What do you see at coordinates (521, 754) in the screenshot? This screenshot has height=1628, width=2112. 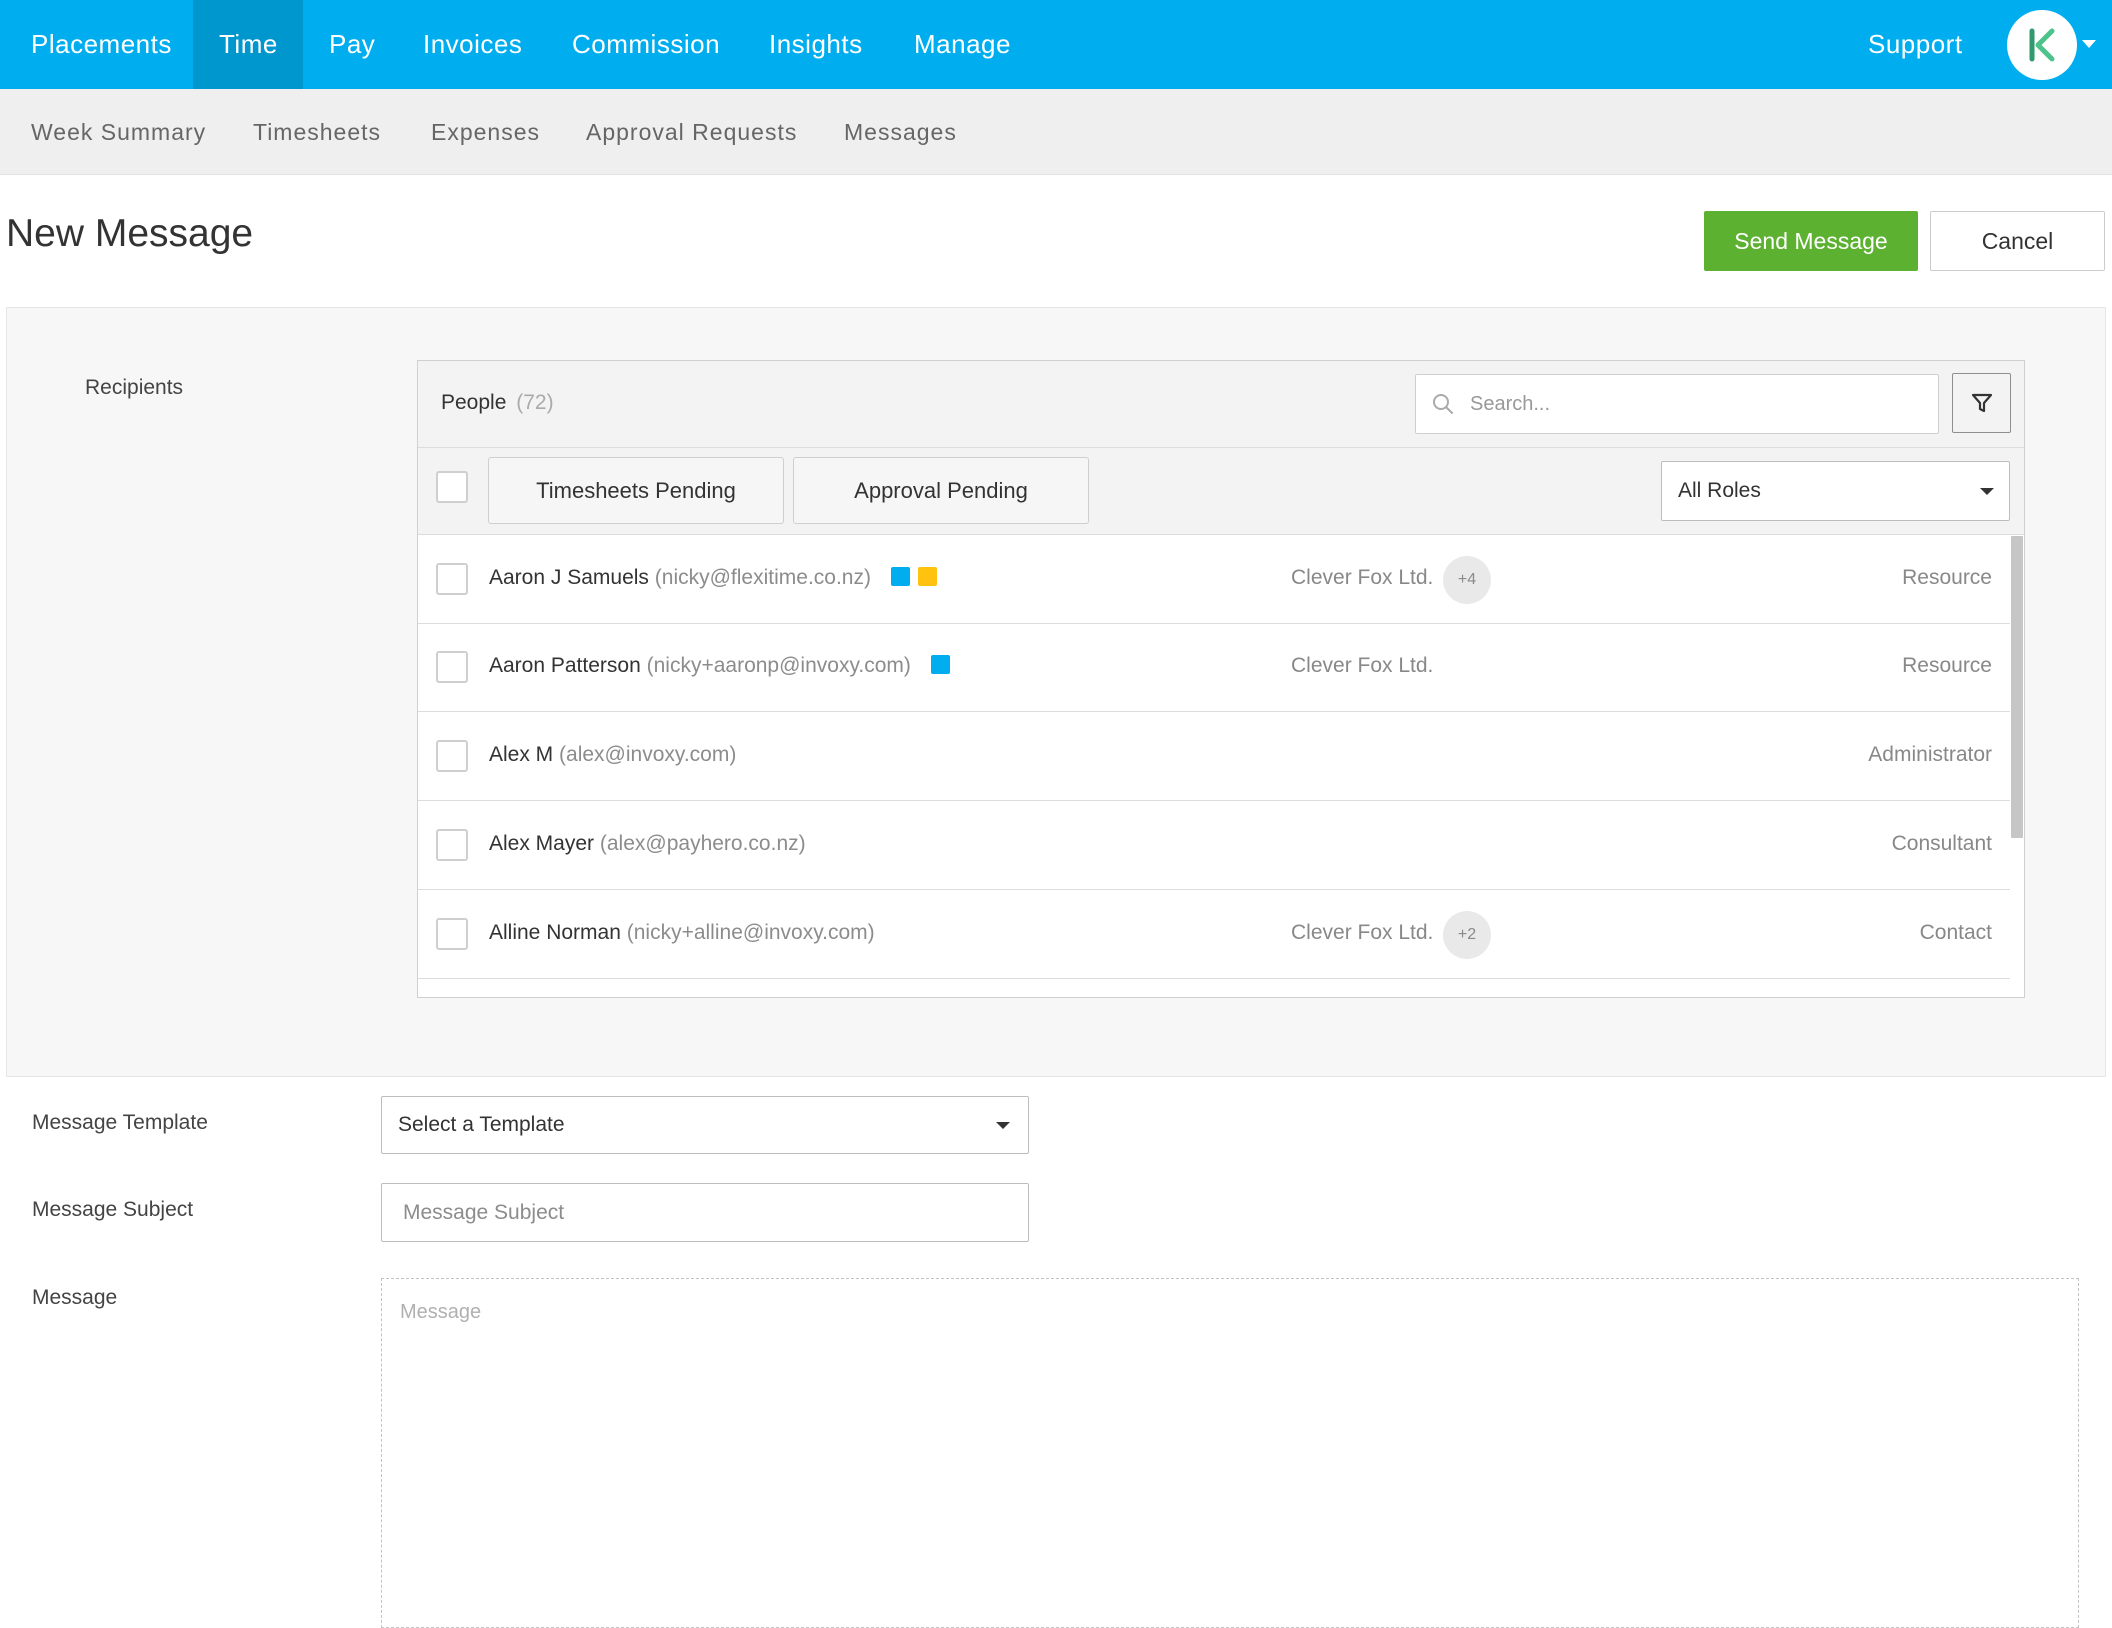 I see `person-name-text: Alex M` at bounding box center [521, 754].